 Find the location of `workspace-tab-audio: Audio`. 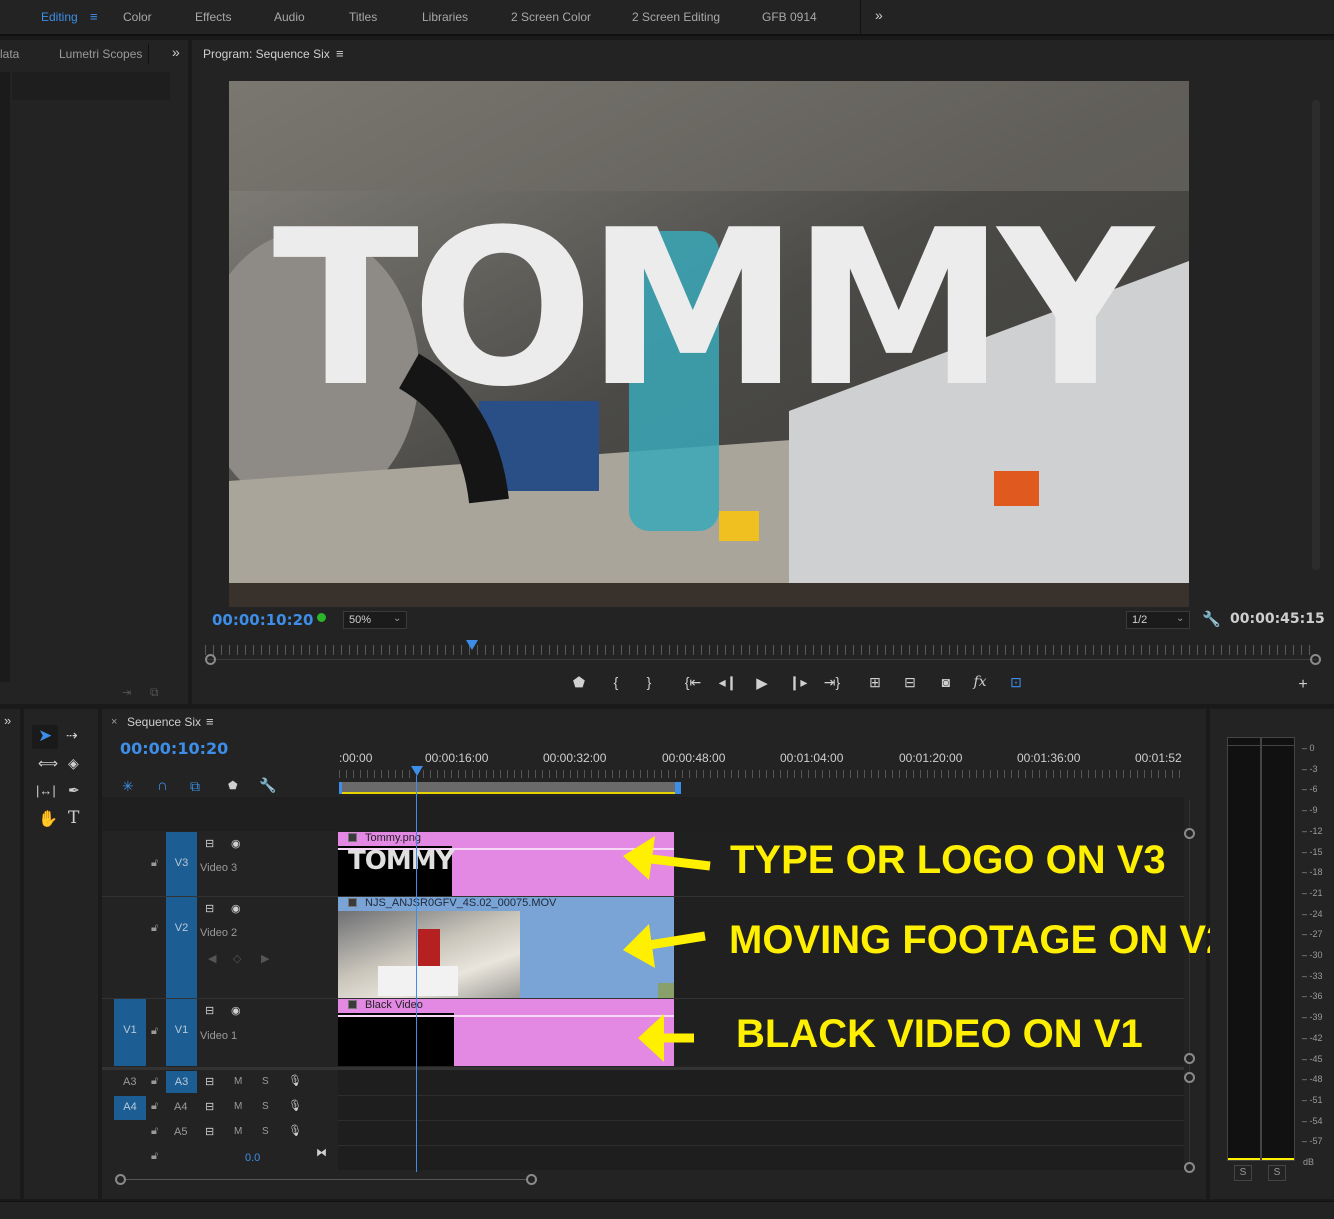

workspace-tab-audio: Audio is located at coordinates (289, 17).